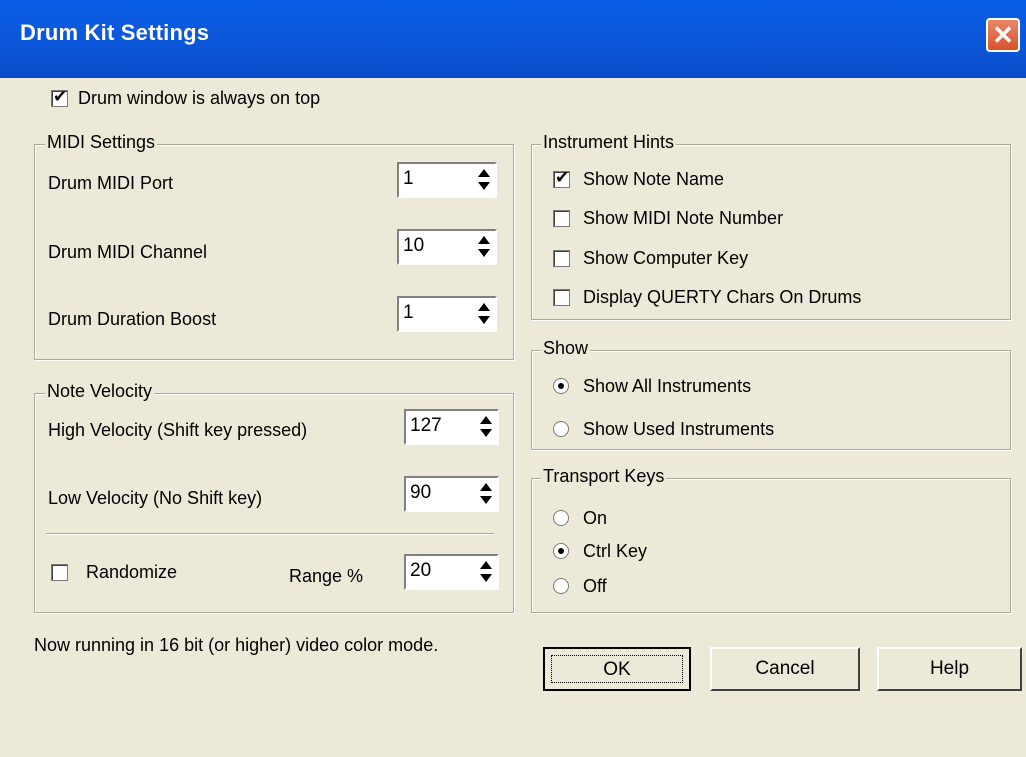  What do you see at coordinates (326, 576) in the screenshot?
I see `range-label: Range %` at bounding box center [326, 576].